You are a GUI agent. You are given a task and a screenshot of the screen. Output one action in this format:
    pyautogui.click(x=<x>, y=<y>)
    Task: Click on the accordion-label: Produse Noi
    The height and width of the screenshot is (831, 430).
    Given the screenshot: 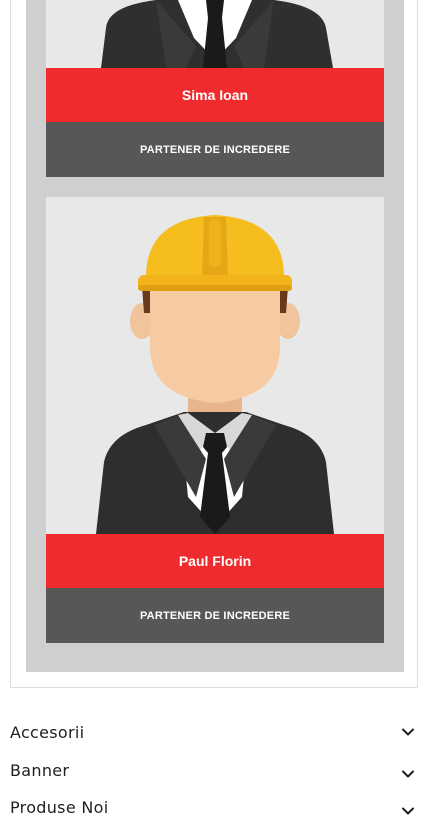 What is the action you would take?
    pyautogui.click(x=59, y=807)
    